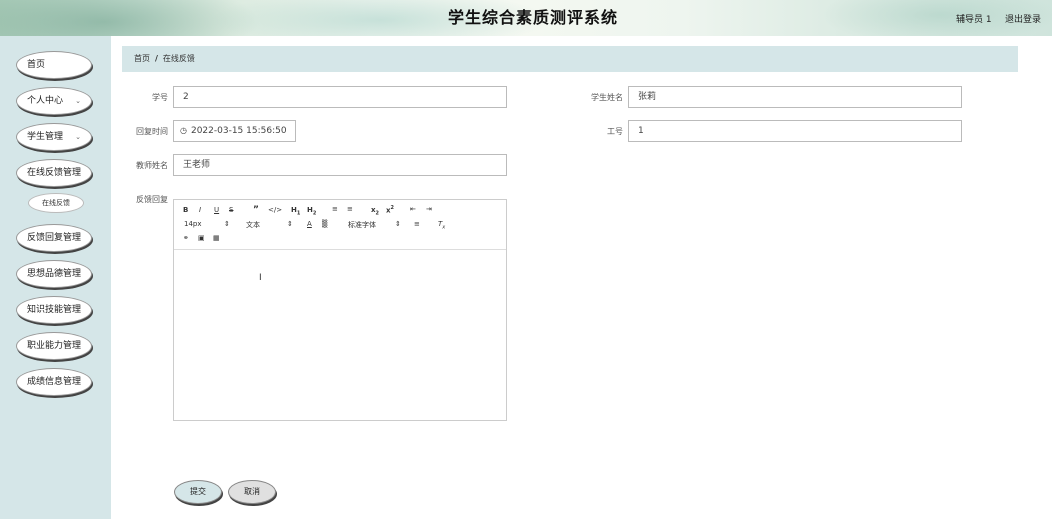 The width and height of the screenshot is (1052, 519). I want to click on submit-button: 提交, so click(198, 492).